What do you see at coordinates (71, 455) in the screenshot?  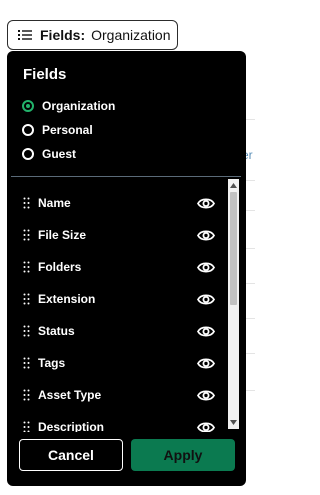 I see `cancel-button: Cancel` at bounding box center [71, 455].